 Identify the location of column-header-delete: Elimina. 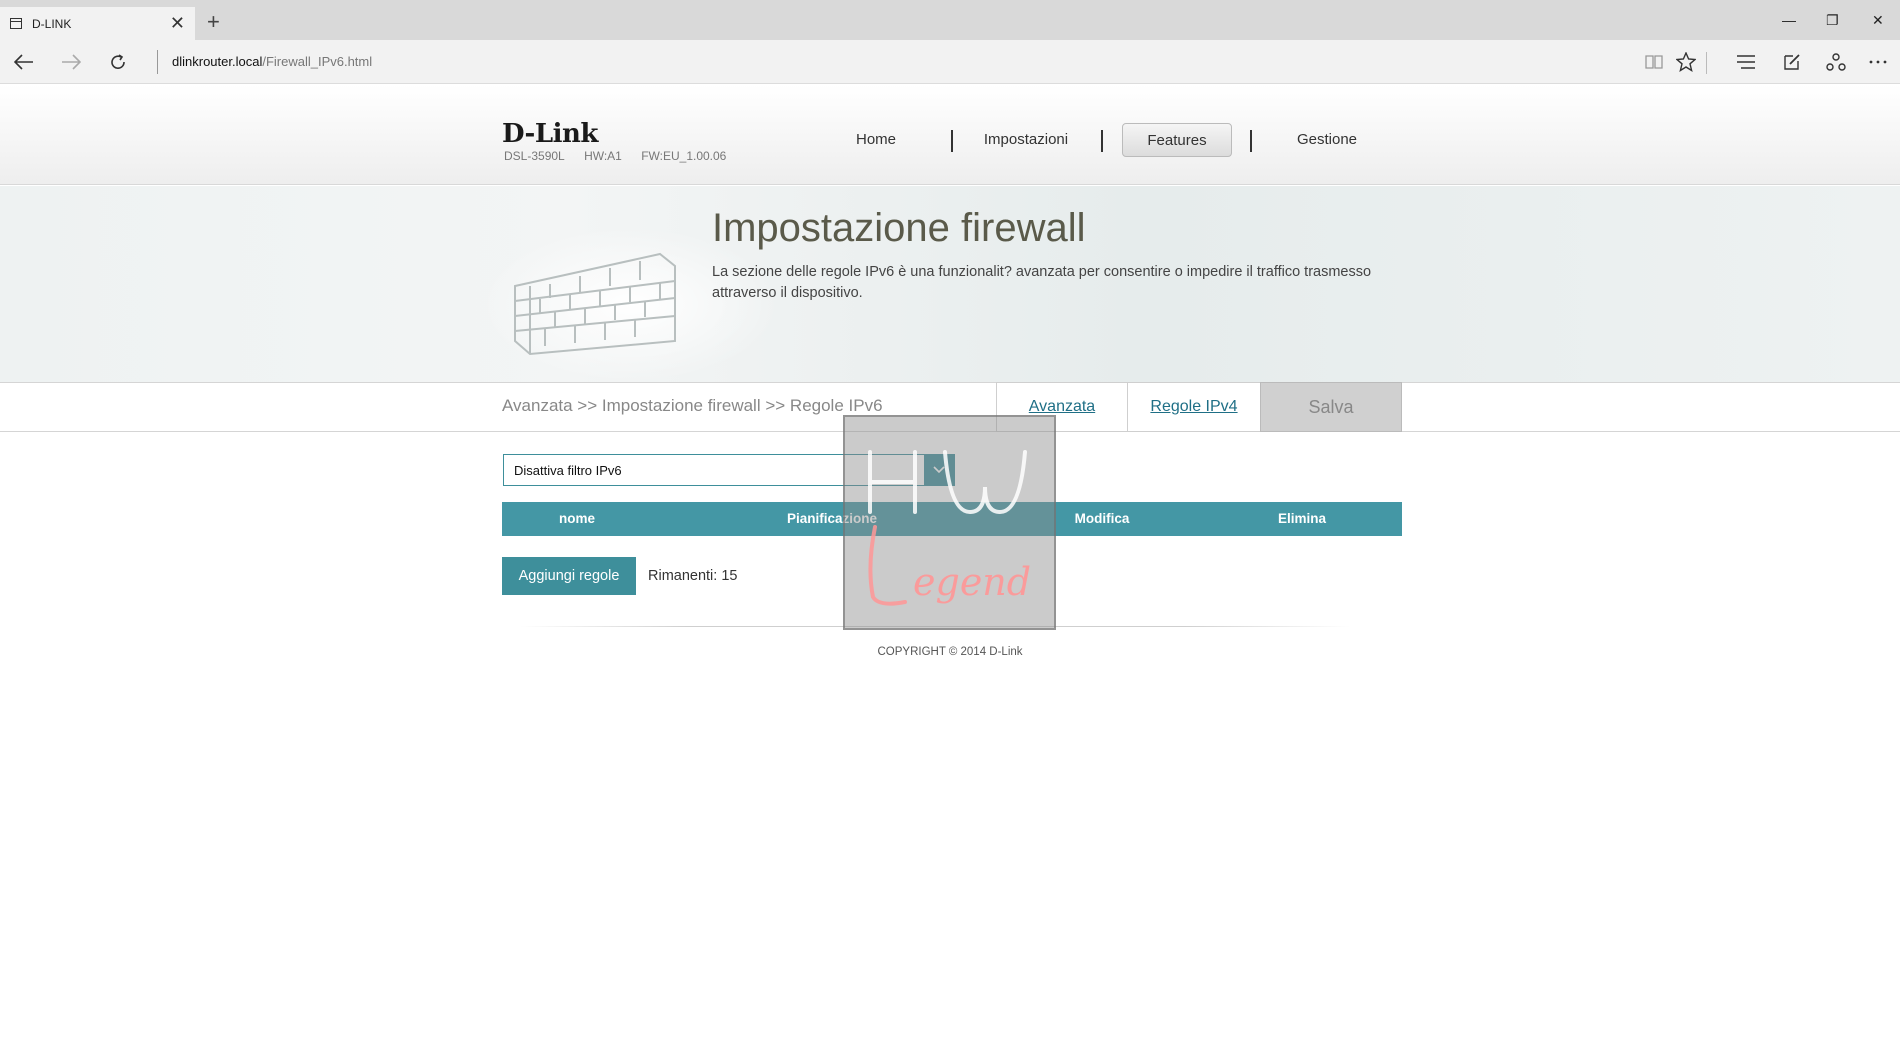
(1301, 518).